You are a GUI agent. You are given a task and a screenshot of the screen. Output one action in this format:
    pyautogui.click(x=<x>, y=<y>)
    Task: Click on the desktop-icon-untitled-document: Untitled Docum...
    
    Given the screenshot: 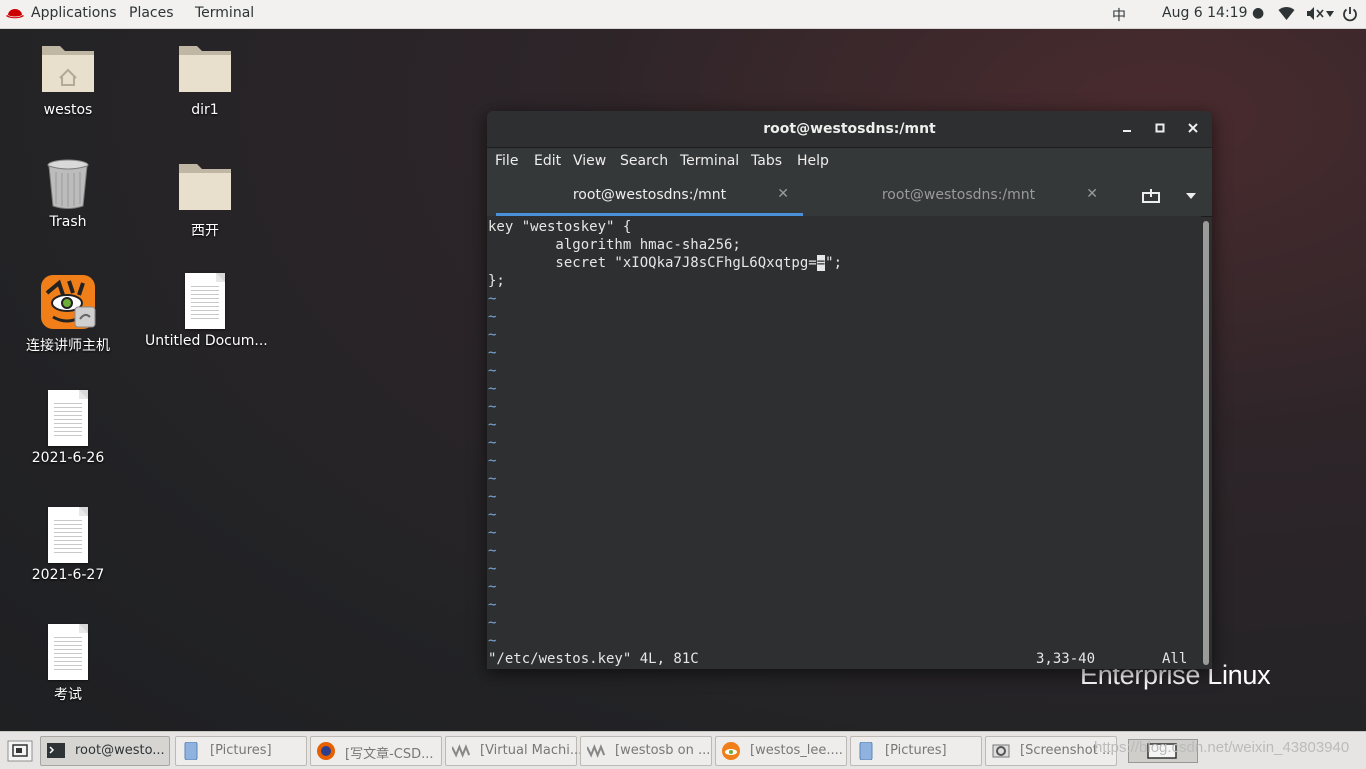 What is the action you would take?
    pyautogui.click(x=206, y=311)
    